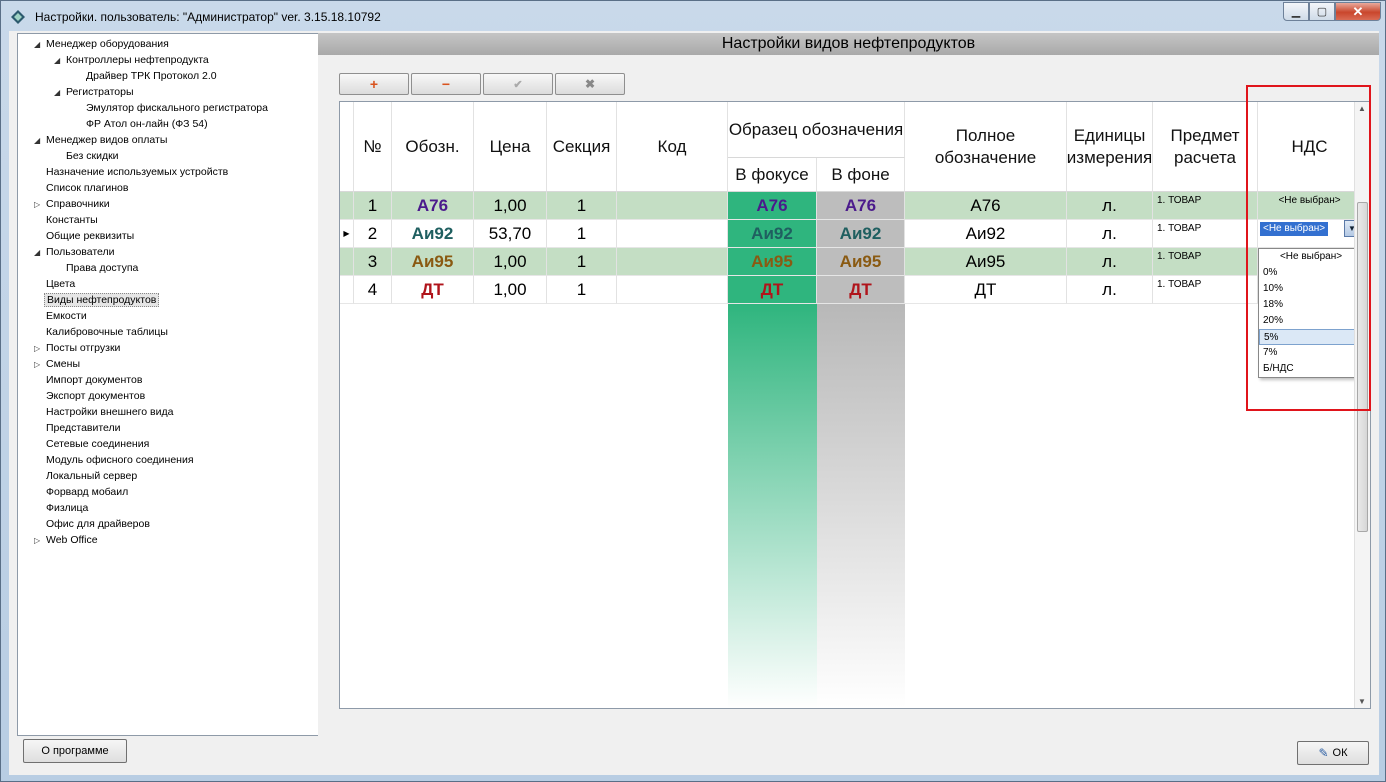 The height and width of the screenshot is (782, 1386). I want to click on header-subject: Предмет расчета, so click(1205, 147).